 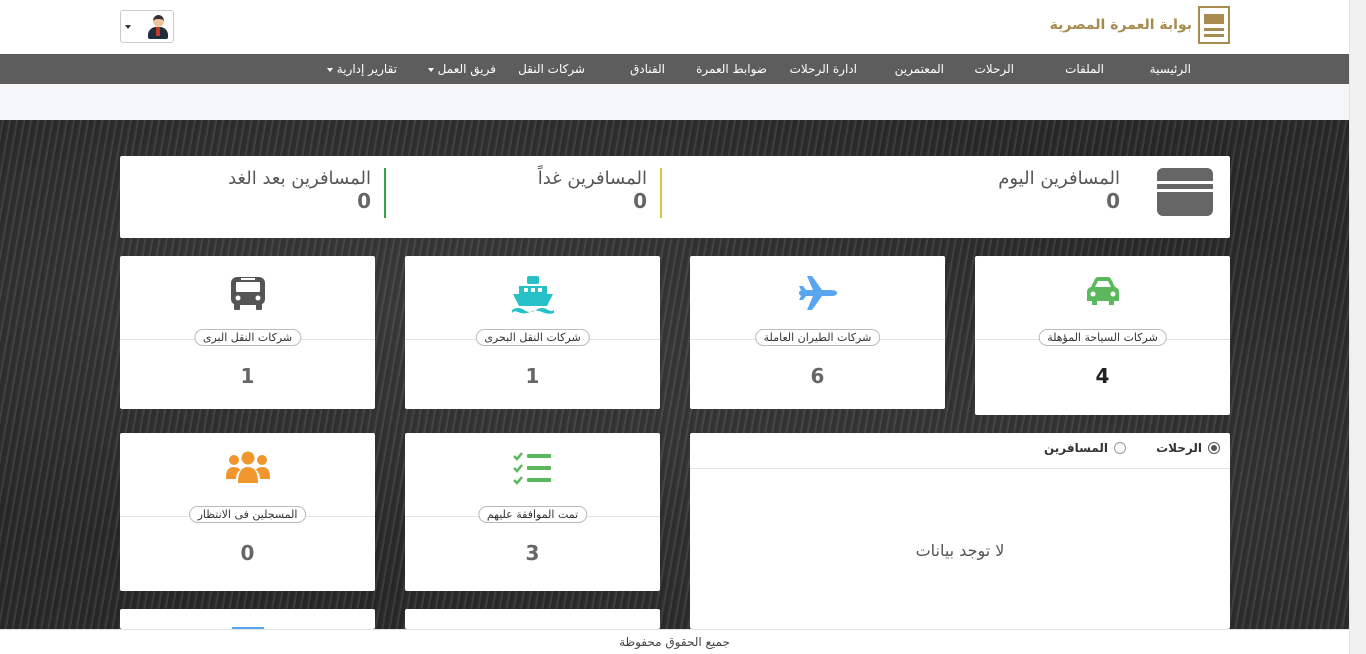 I want to click on nav-item-hotels: الفنادق, so click(x=647, y=69).